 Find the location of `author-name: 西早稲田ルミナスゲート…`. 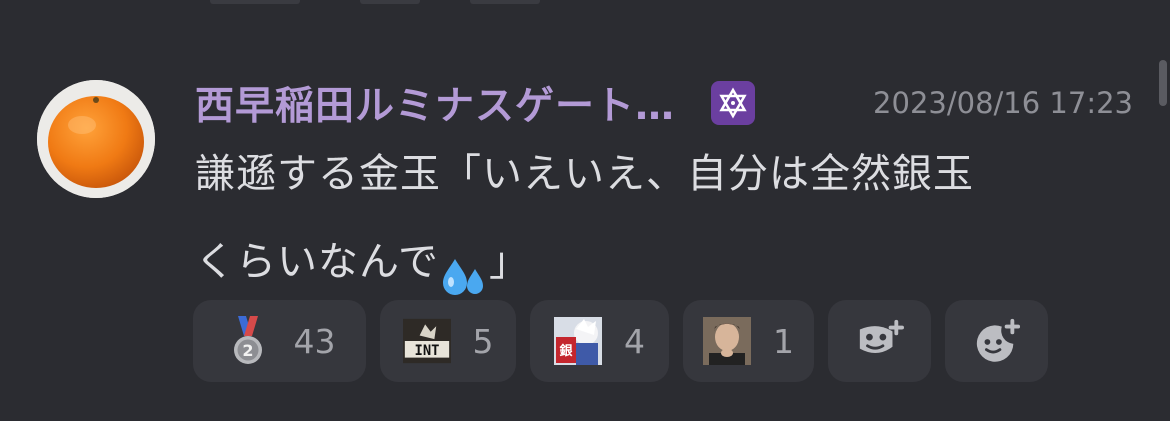

author-name: 西早稲田ルミナスゲート… is located at coordinates (435, 103).